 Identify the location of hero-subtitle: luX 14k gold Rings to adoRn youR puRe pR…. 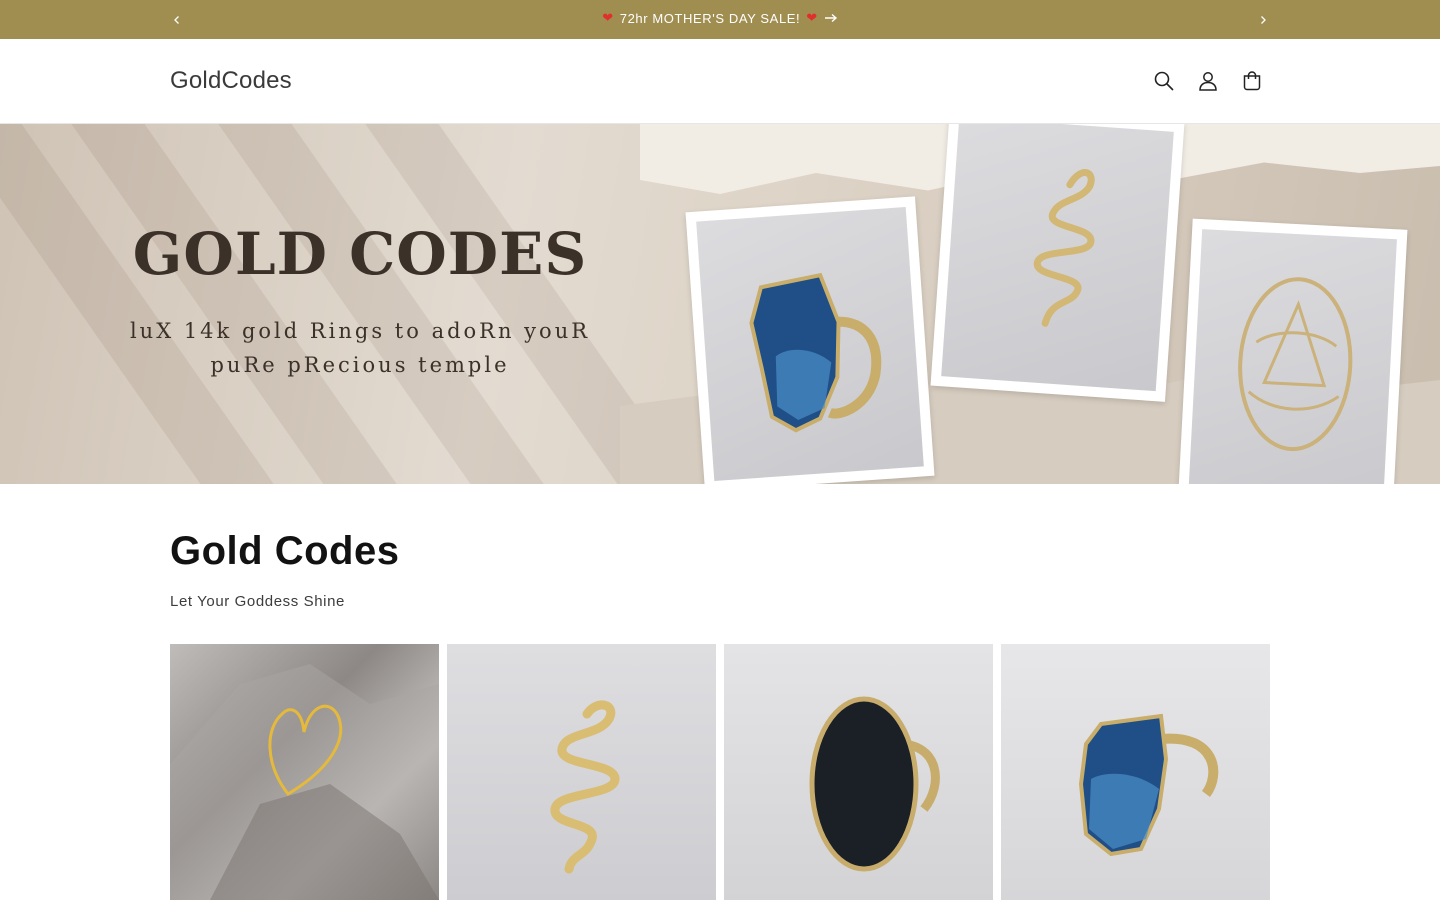
(360, 348).